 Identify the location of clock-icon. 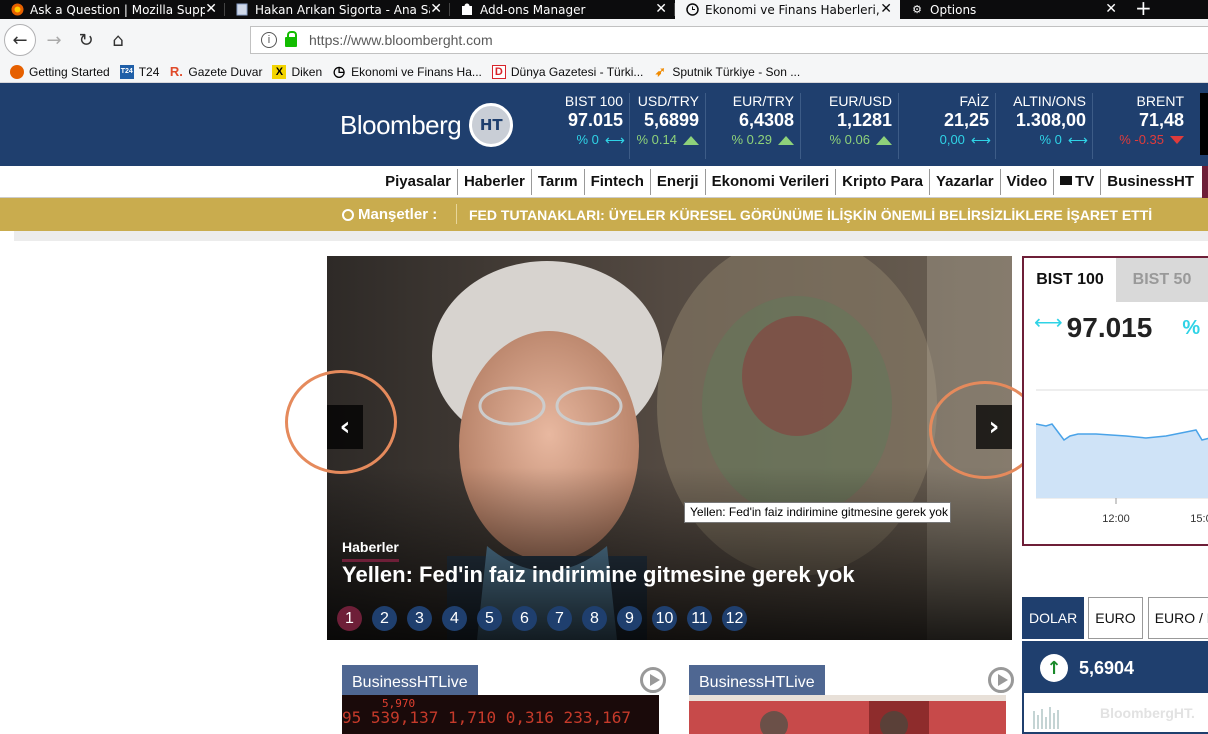
(692, 10).